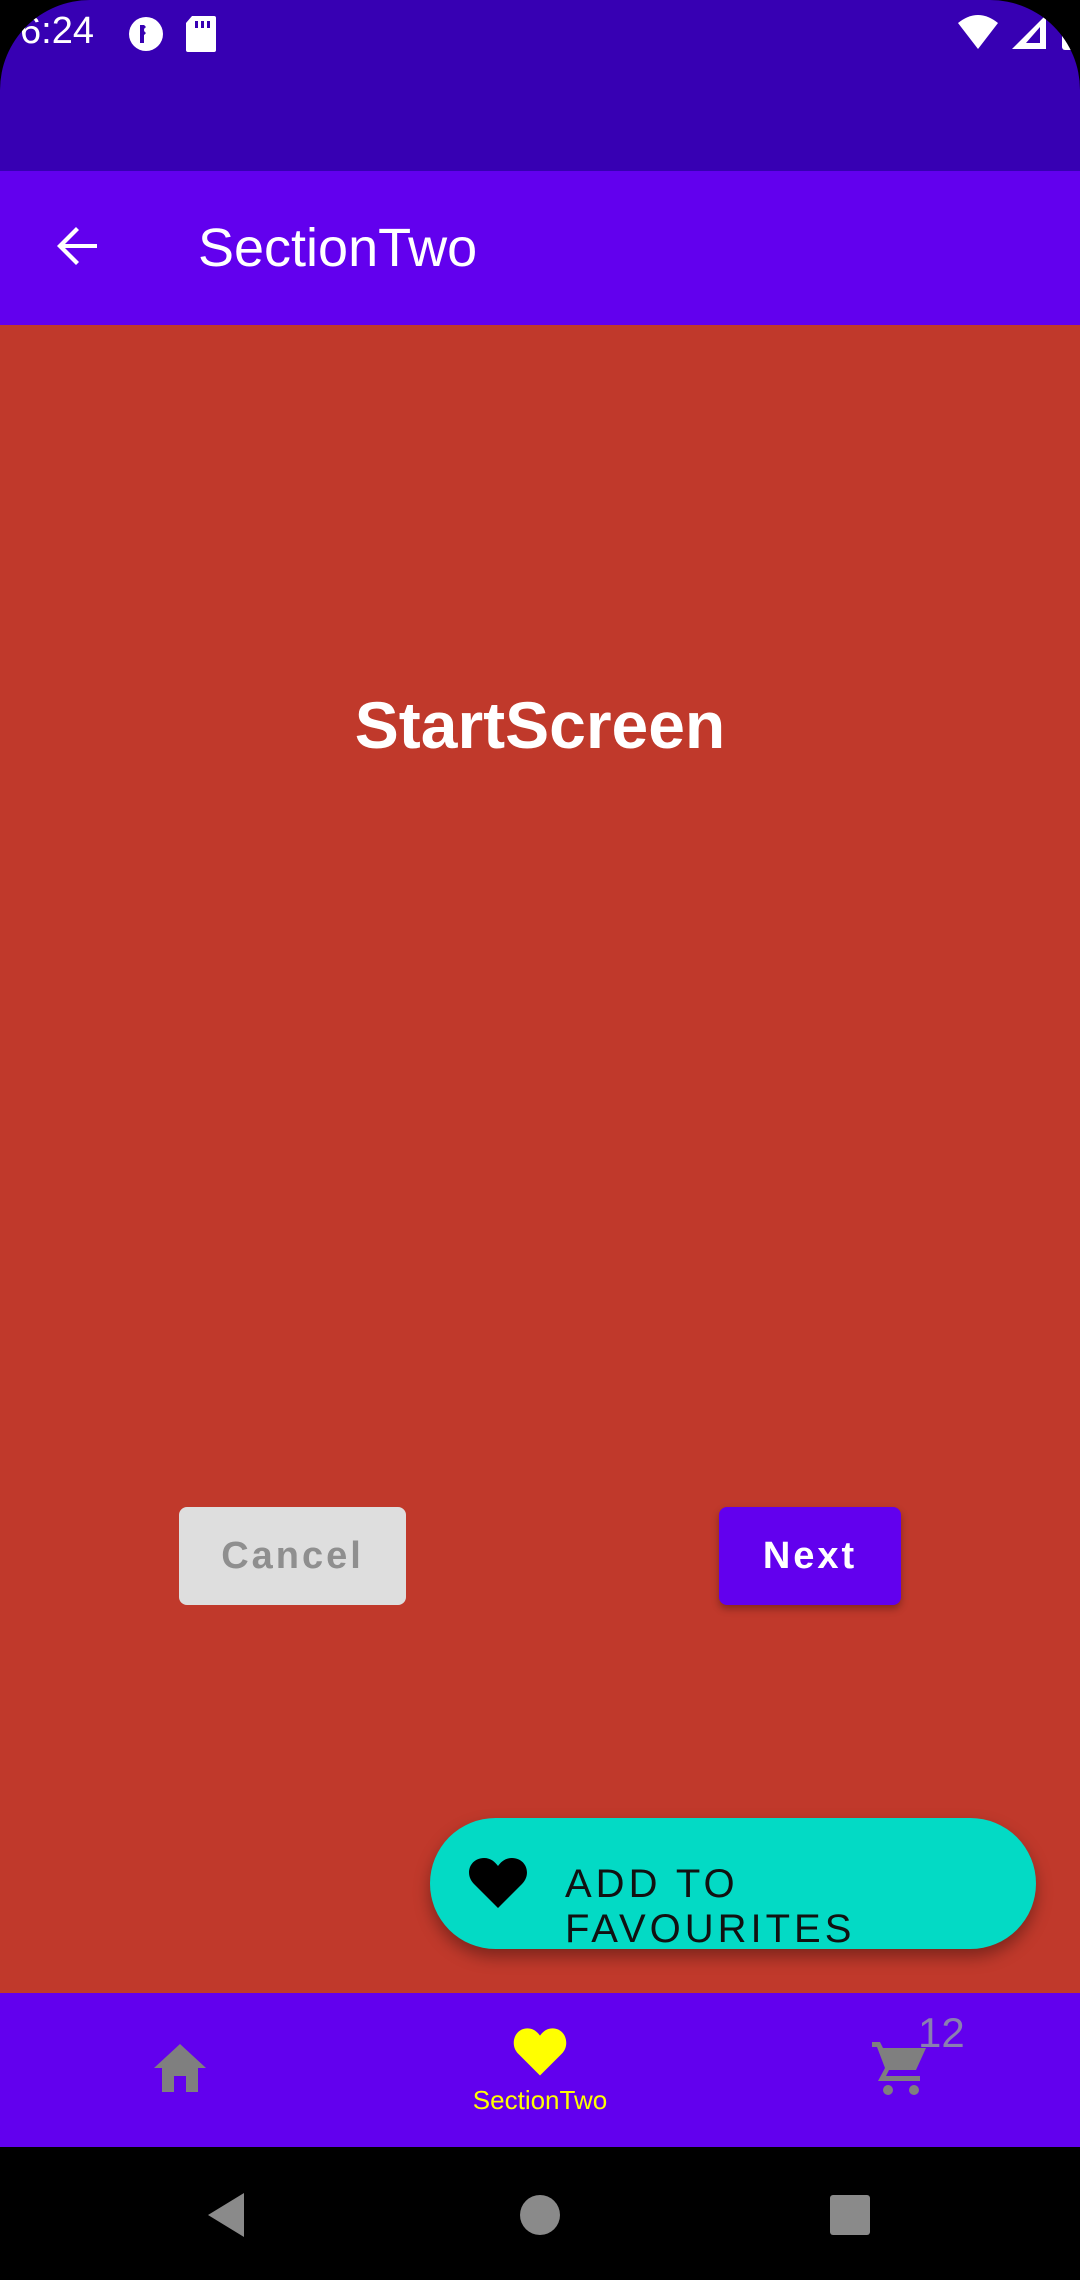  I want to click on arrow-back-icon, so click(77, 248).